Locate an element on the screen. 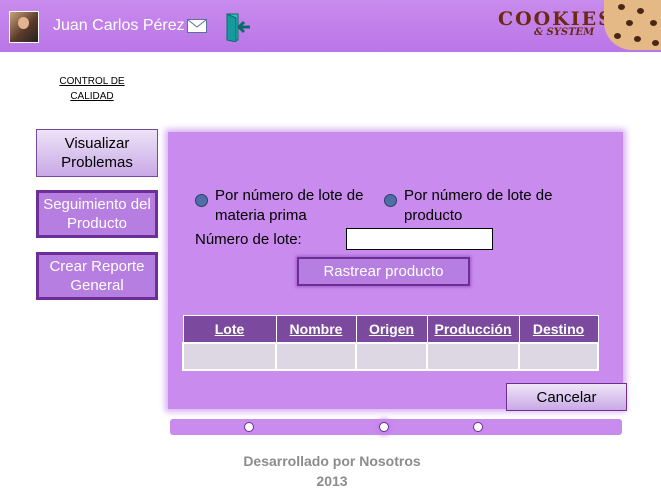  radio-label: Por número de lote de producto is located at coordinates (478, 205).